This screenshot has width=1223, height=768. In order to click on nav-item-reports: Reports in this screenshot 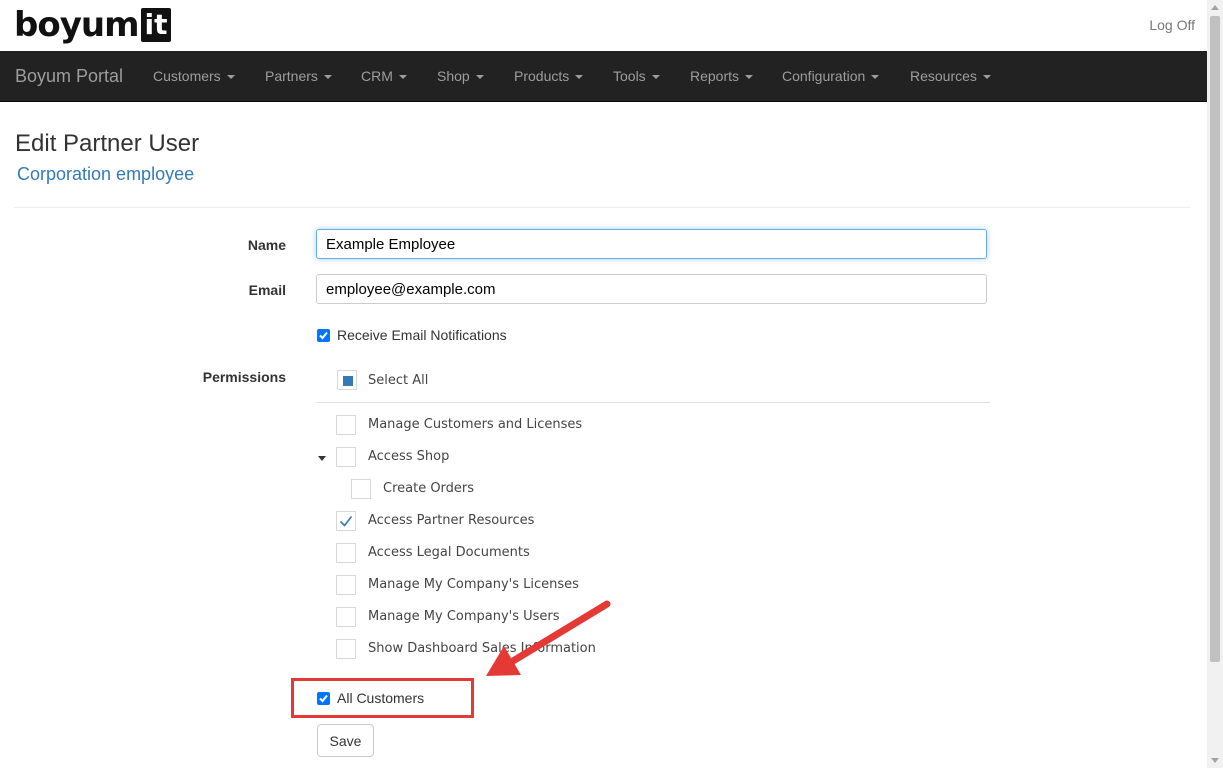, I will do `click(722, 76)`.